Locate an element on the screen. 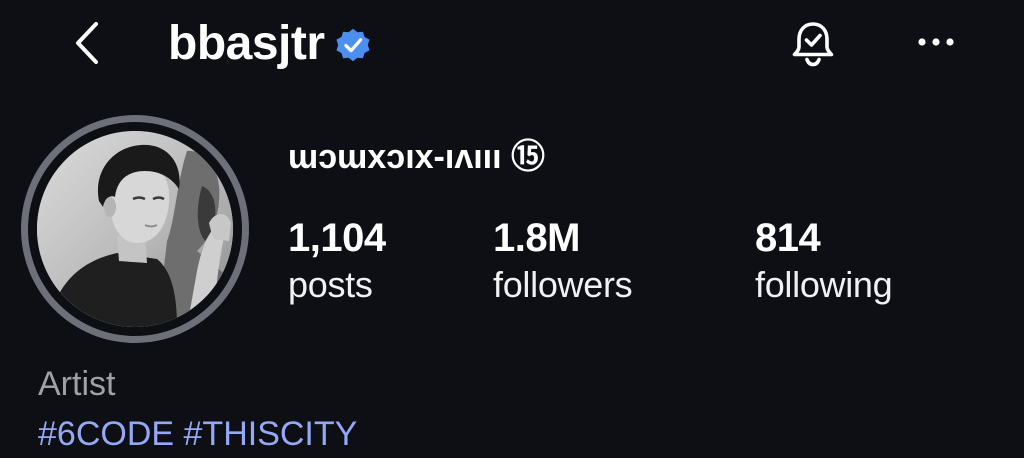 This screenshot has width=1024, height=458. more-horizontal-icon is located at coordinates (936, 42).